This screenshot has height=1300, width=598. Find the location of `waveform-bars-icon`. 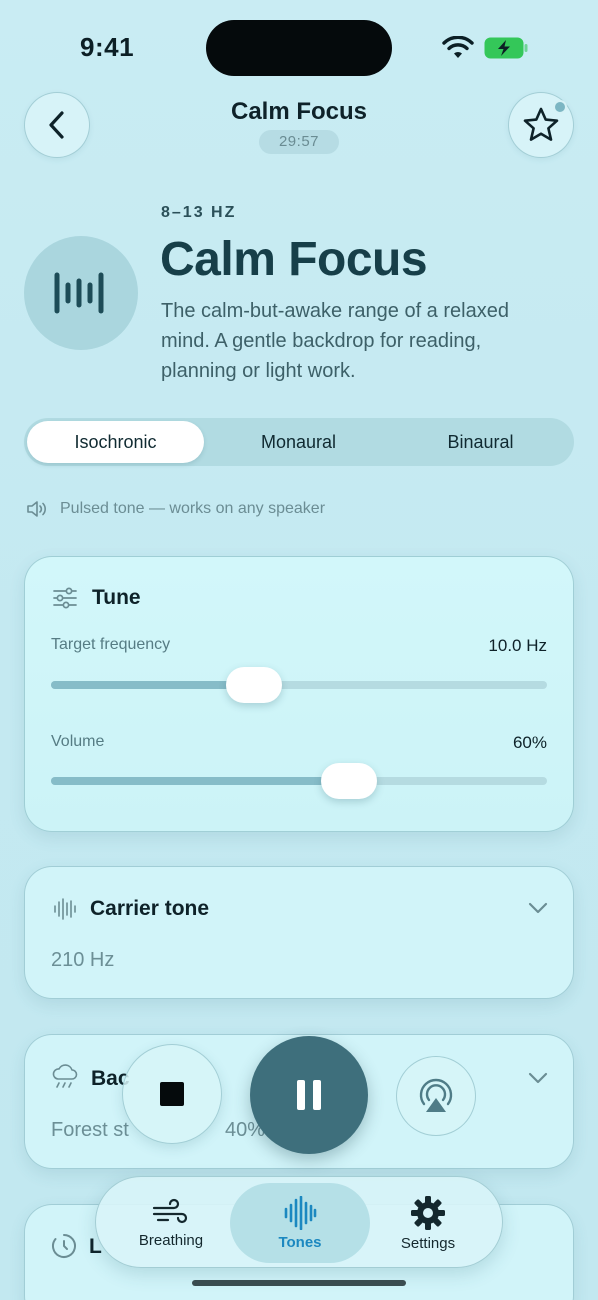

waveform-bars-icon is located at coordinates (79, 293).